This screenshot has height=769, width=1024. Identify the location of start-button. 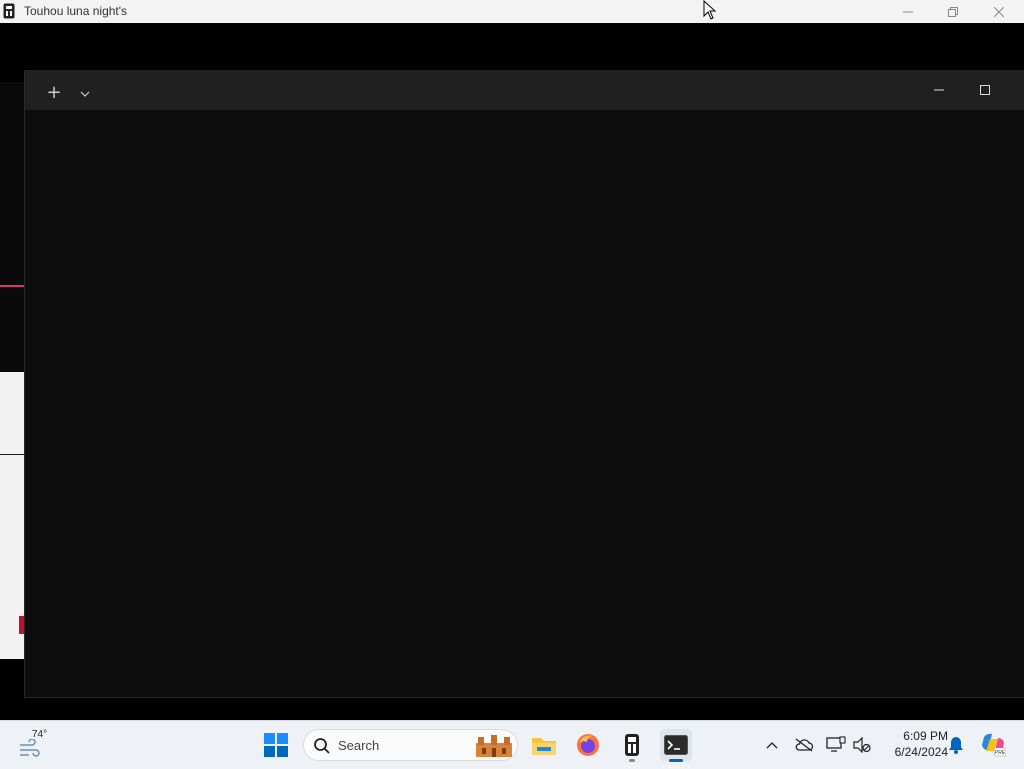
(276, 745).